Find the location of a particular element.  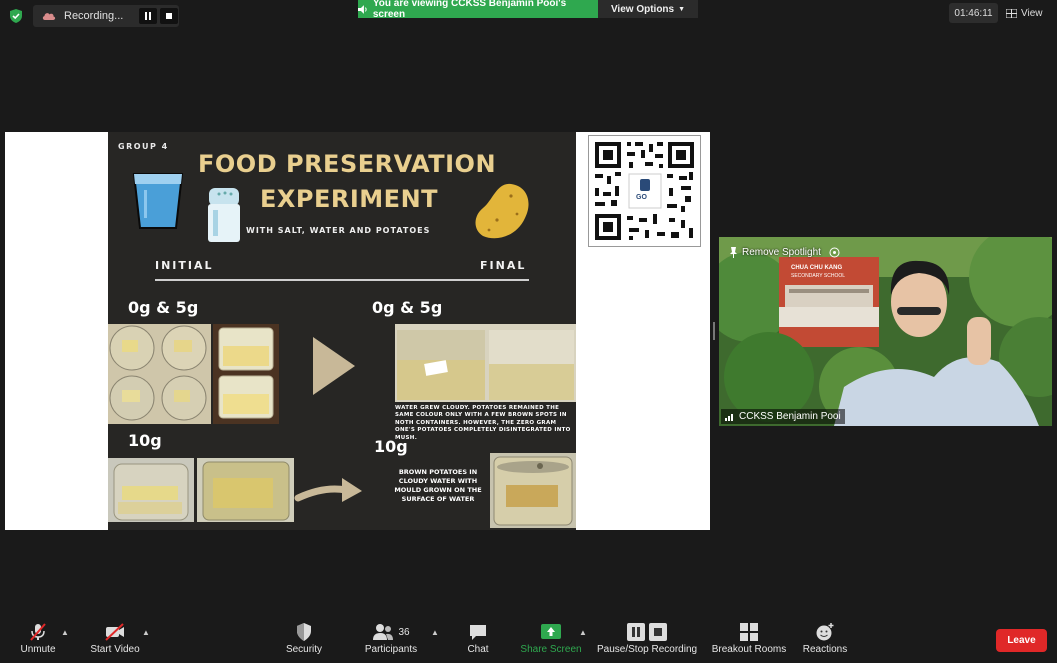

group-label: GROUP 4 is located at coordinates (143, 146).